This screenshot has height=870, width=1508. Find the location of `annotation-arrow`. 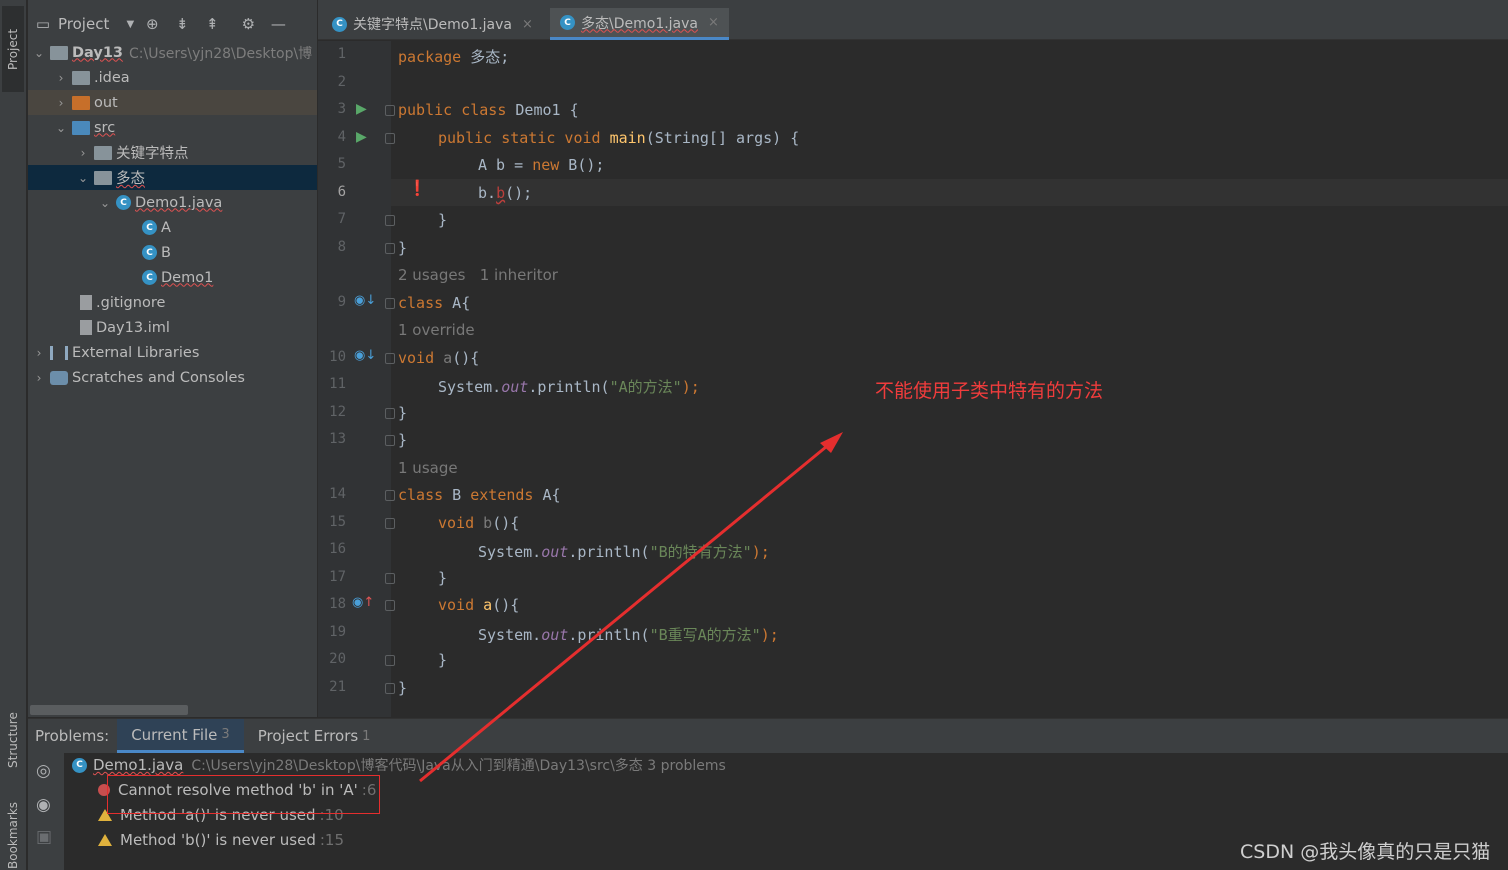

annotation-arrow is located at coordinates (631, 607).